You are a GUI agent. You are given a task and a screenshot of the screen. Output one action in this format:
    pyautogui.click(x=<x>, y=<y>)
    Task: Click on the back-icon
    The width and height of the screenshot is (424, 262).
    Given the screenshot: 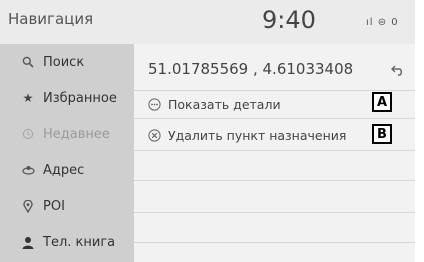 What is the action you would take?
    pyautogui.click(x=398, y=70)
    